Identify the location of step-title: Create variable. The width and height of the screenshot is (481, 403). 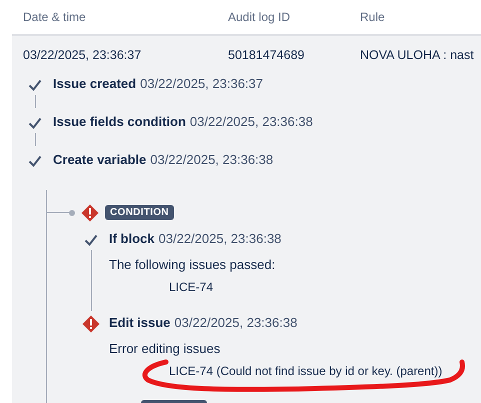
(99, 159).